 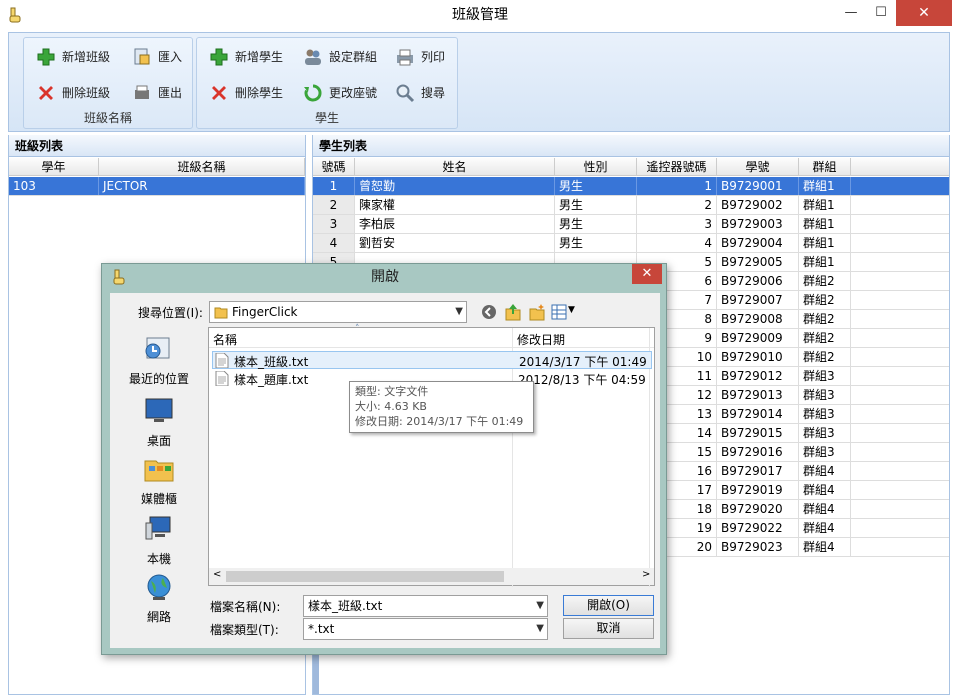 I want to click on print-label: 列印, so click(x=433, y=57).